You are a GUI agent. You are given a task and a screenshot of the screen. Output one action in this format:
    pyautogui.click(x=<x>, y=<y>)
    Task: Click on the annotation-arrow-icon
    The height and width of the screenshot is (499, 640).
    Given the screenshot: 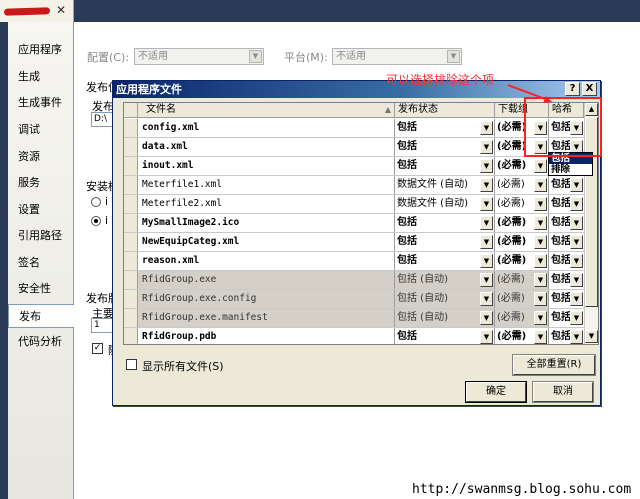 What is the action you would take?
    pyautogui.click(x=529, y=93)
    